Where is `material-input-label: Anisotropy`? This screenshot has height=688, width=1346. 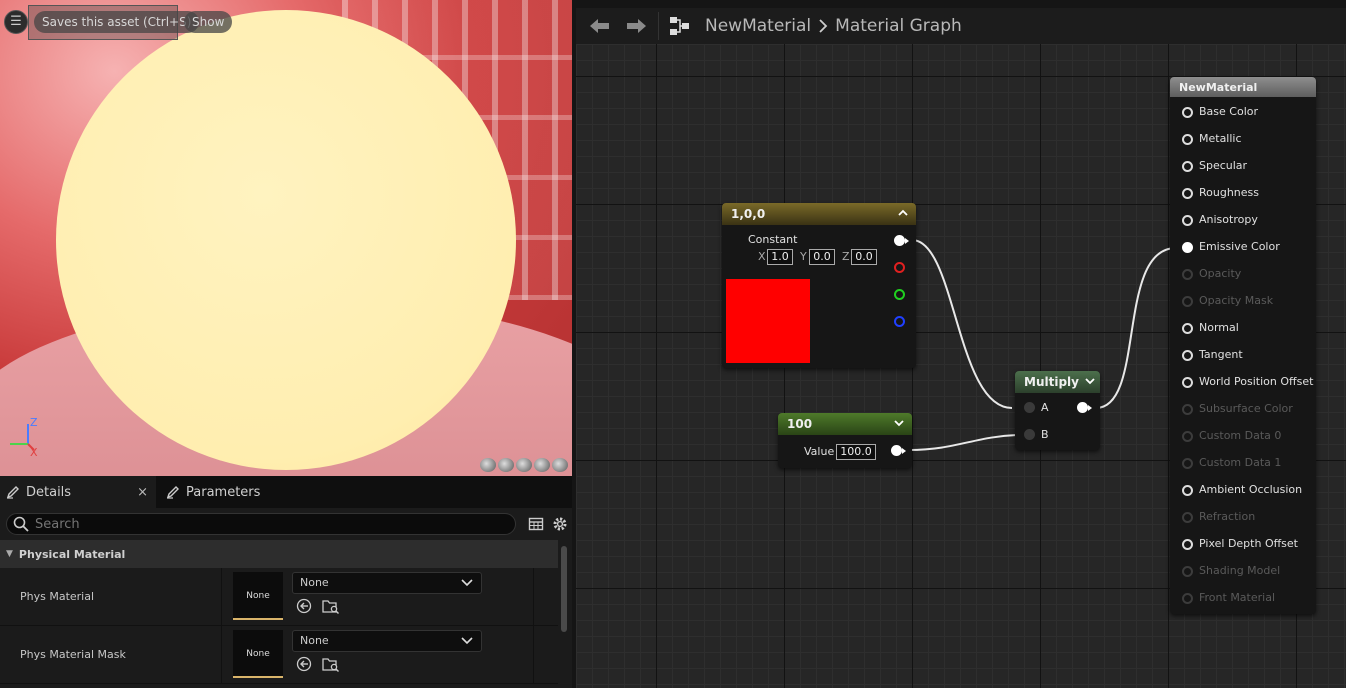 material-input-label: Anisotropy is located at coordinates (1228, 219).